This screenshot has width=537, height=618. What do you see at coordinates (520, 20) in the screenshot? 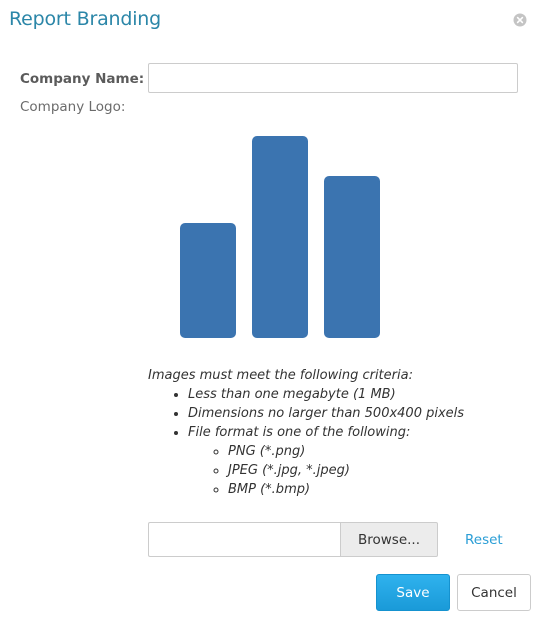
I see `close-icon` at bounding box center [520, 20].